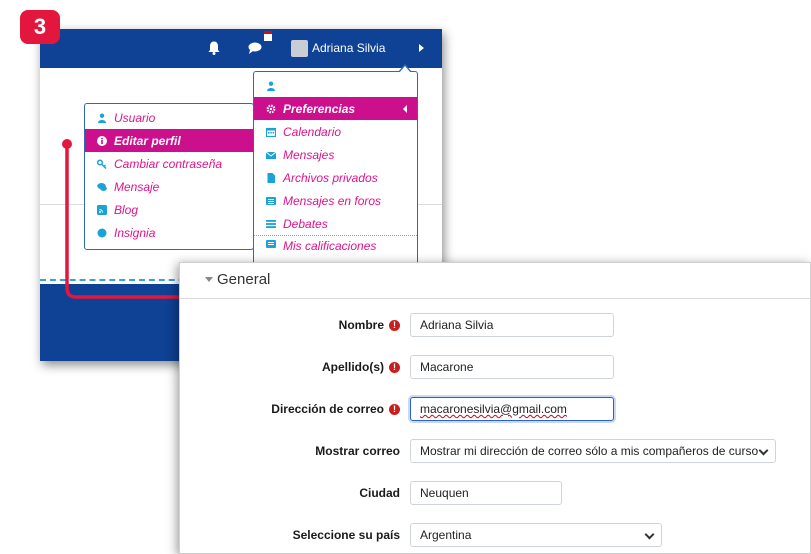 This screenshot has height=554, width=811. What do you see at coordinates (361, 325) in the screenshot?
I see `field-label-text: Nombre` at bounding box center [361, 325].